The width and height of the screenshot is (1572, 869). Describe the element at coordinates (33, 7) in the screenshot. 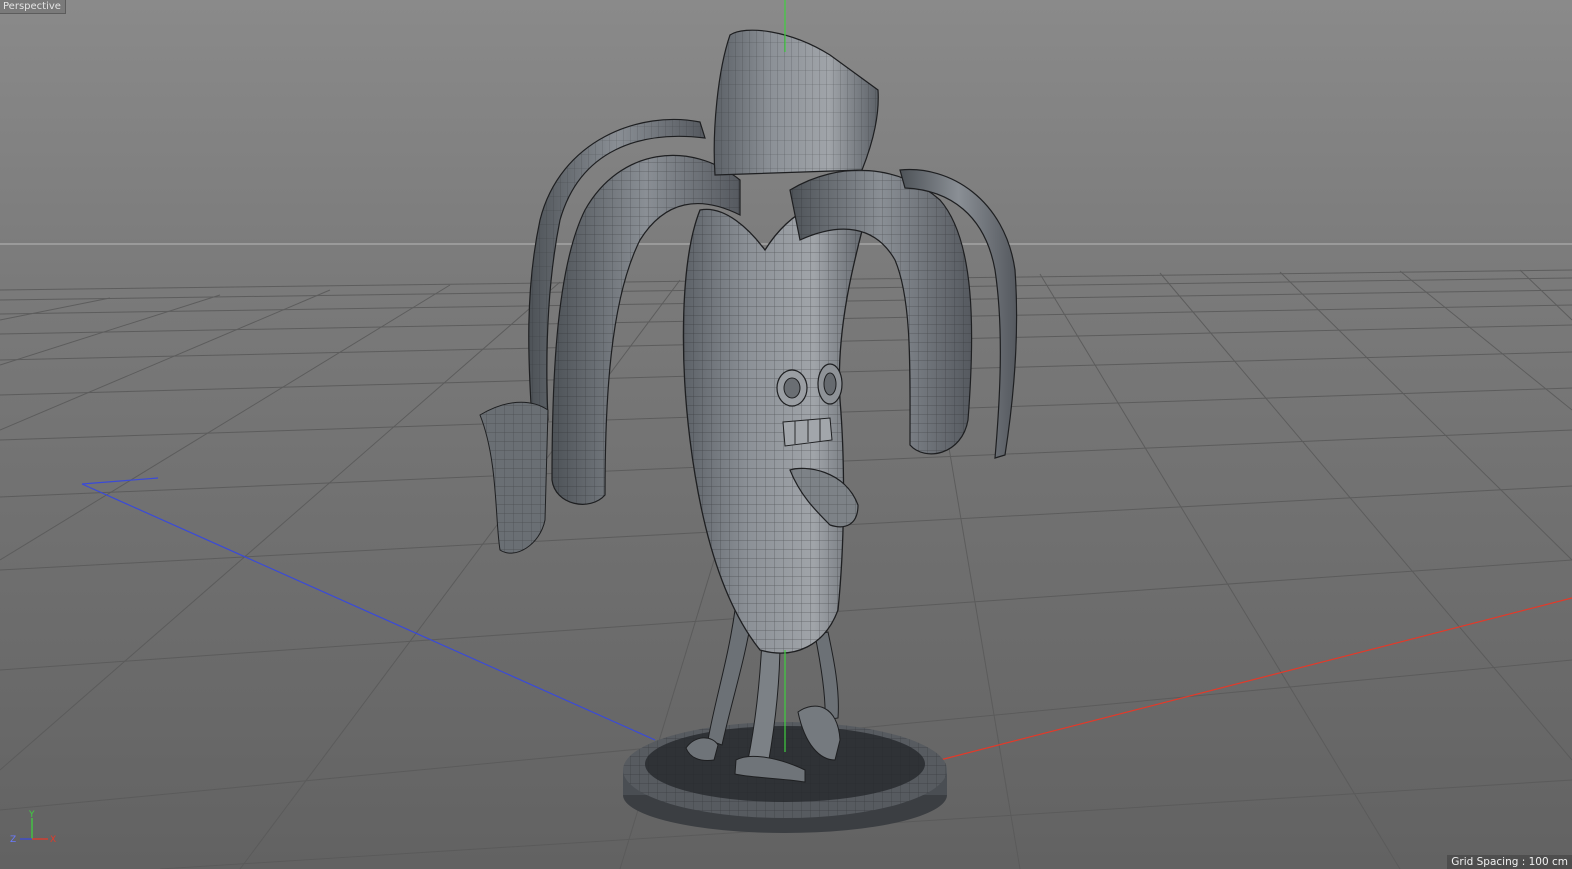

I see `view-name-label: Perspective` at that location.